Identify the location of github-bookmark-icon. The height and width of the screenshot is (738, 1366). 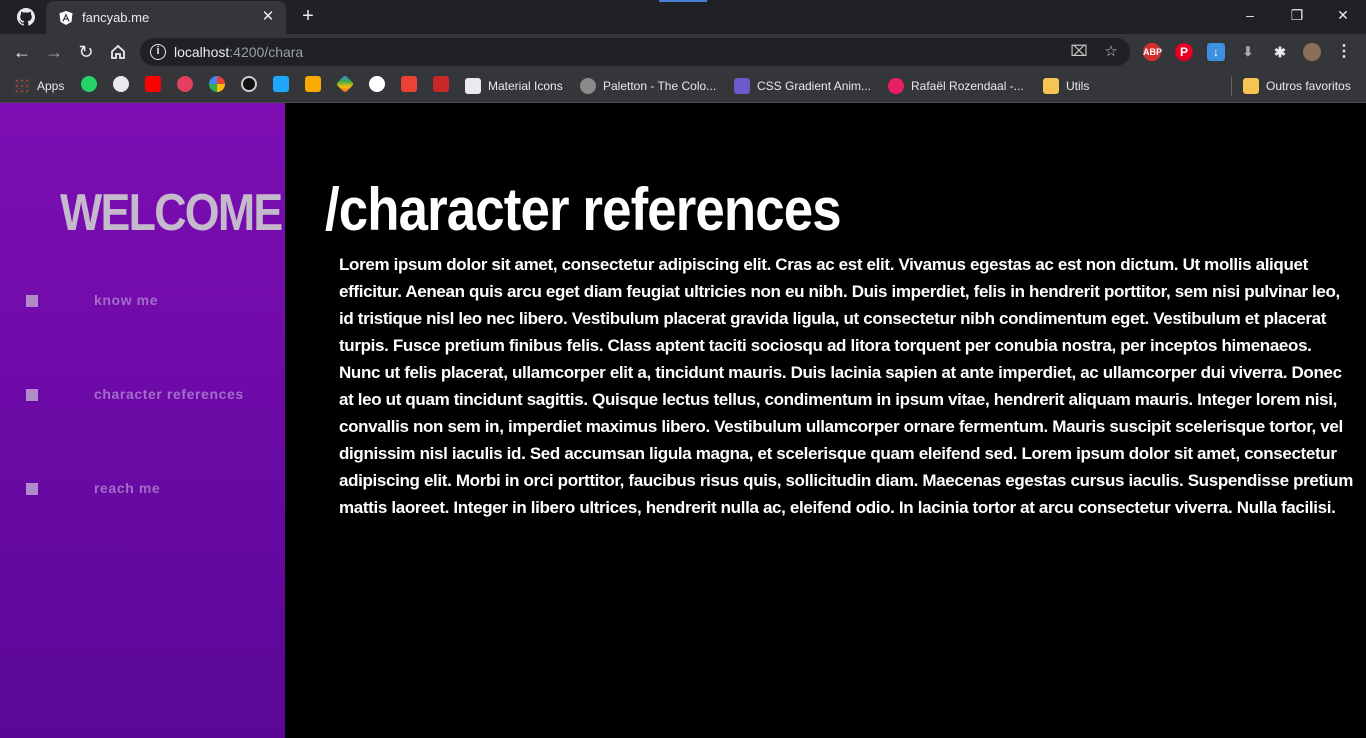
(121, 84).